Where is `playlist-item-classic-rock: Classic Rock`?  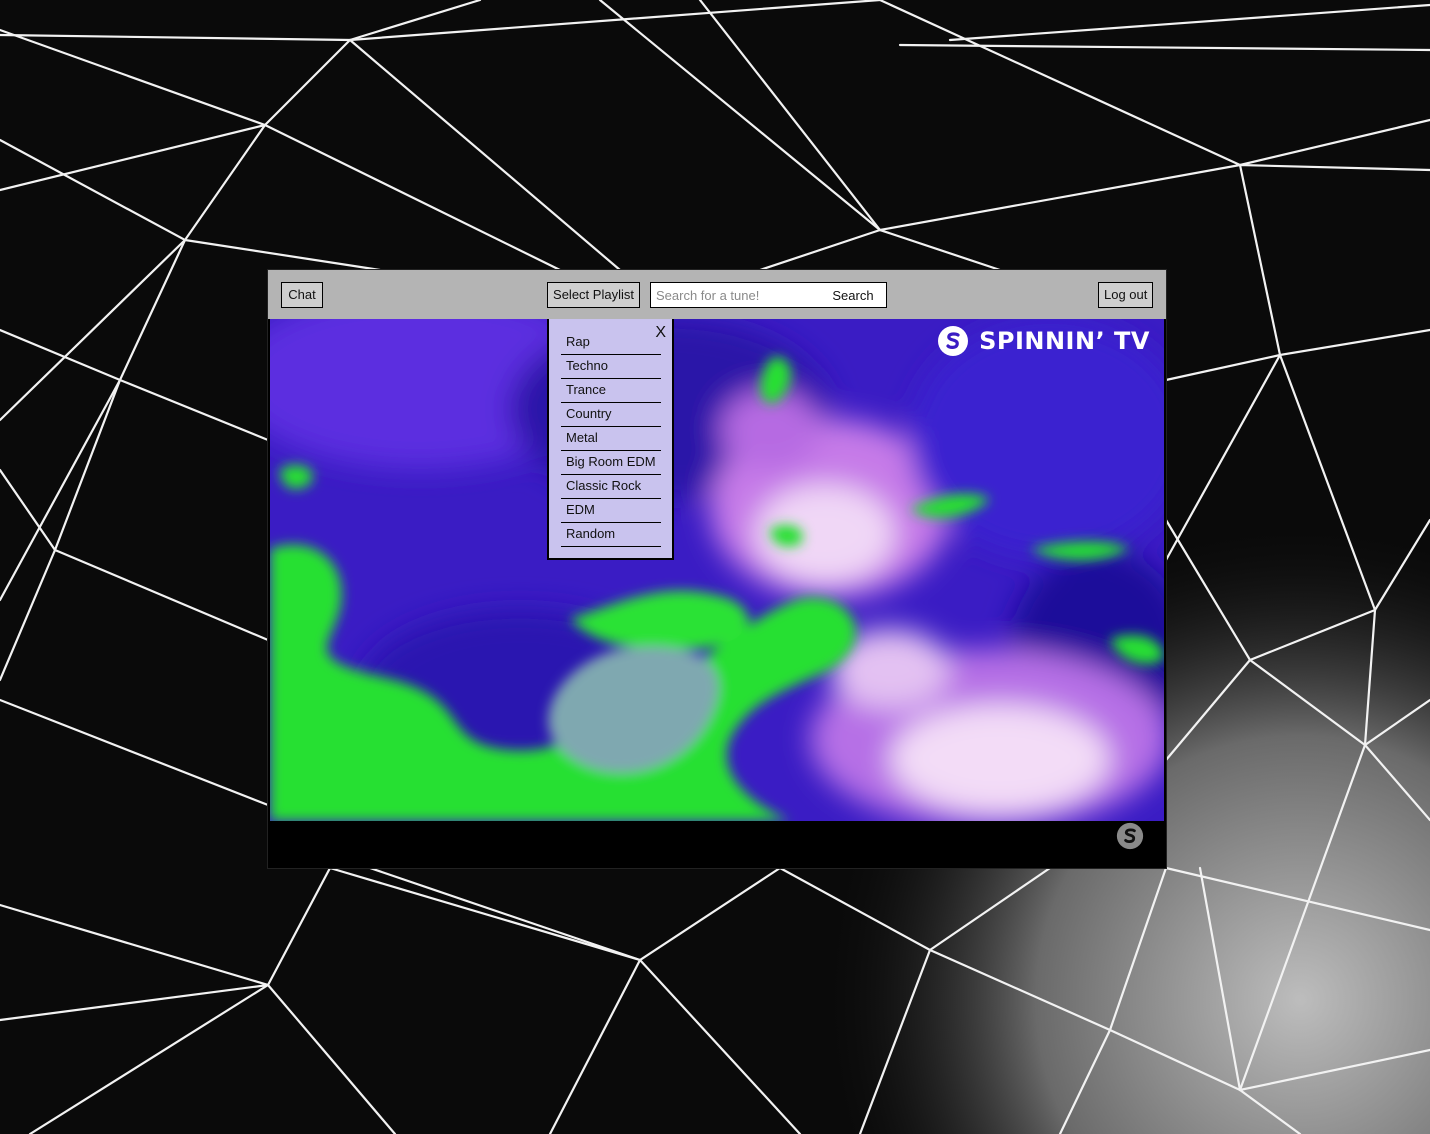
playlist-item-classic-rock: Classic Rock is located at coordinates (611, 487).